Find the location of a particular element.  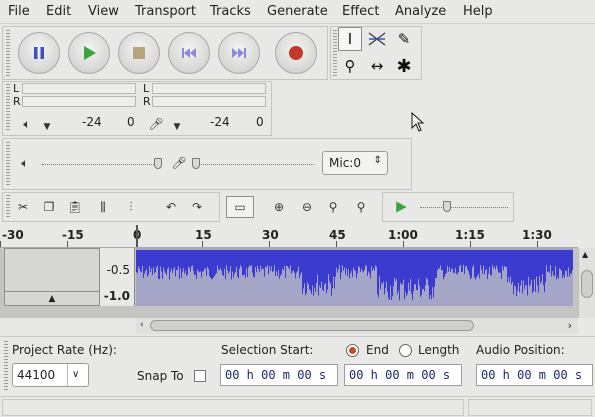

scroll-right-icon: › is located at coordinates (570, 325).